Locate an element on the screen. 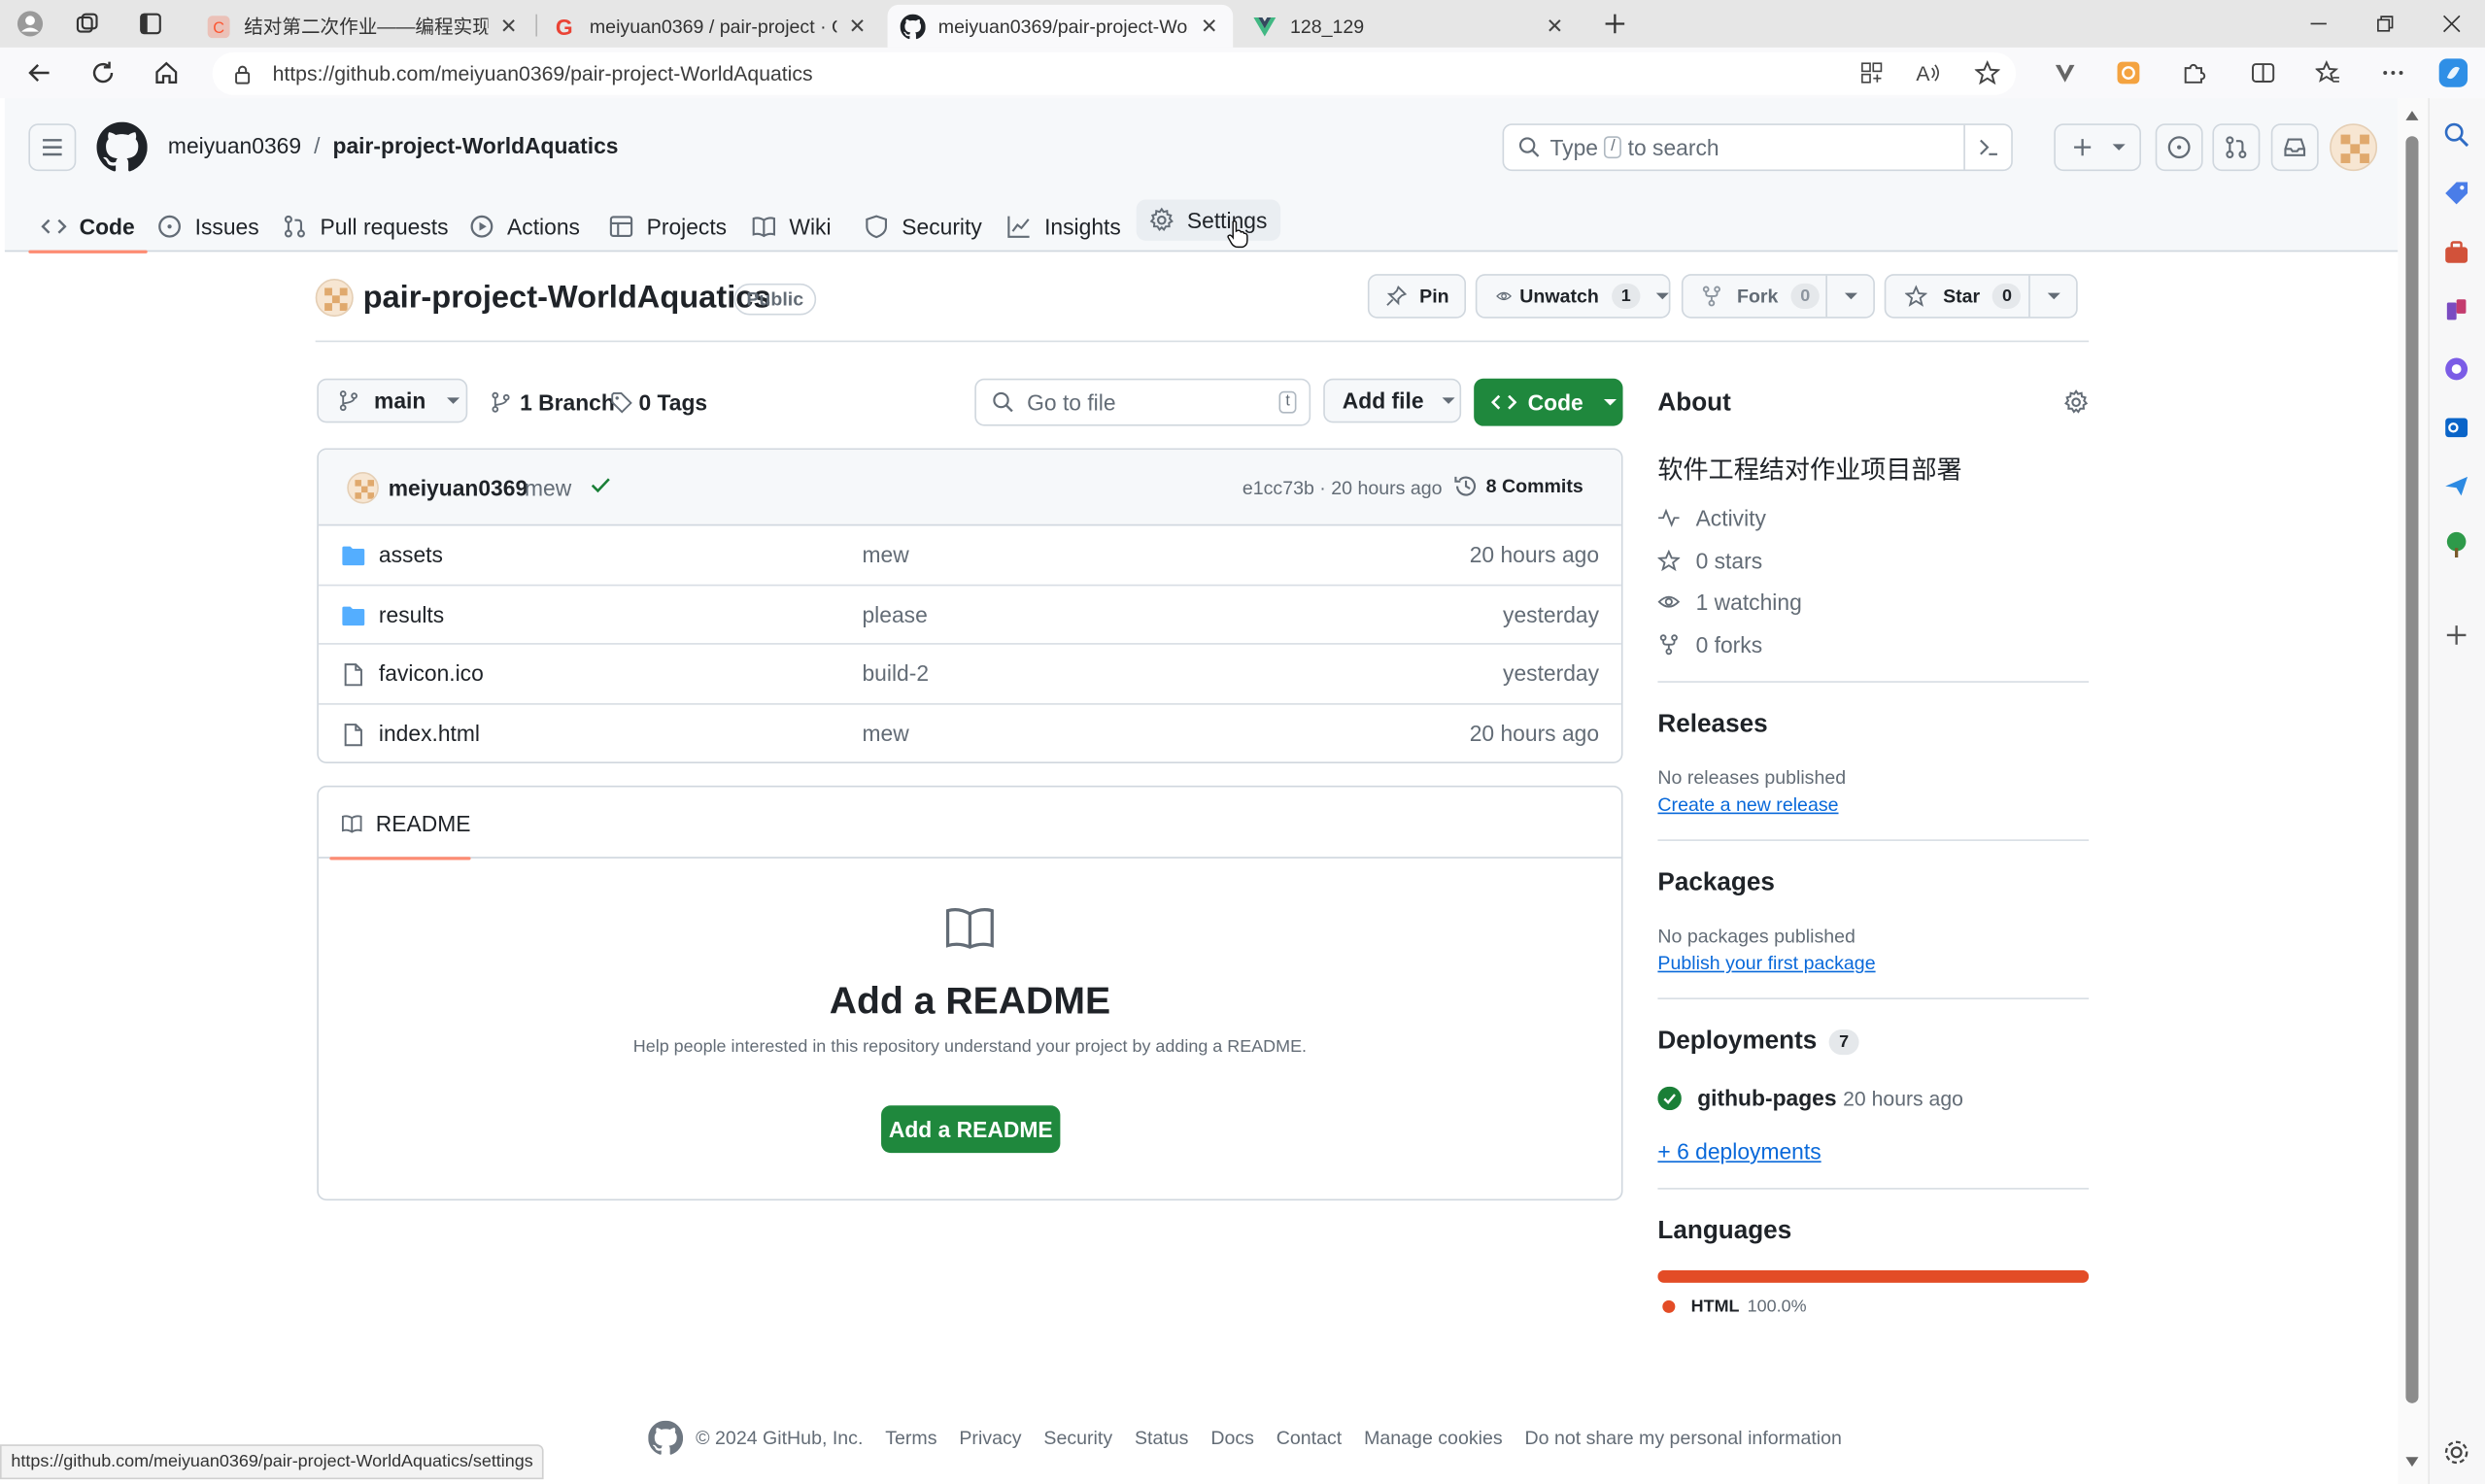 The height and width of the screenshot is (1484, 2485). app-available-icon is located at coordinates (1871, 72).